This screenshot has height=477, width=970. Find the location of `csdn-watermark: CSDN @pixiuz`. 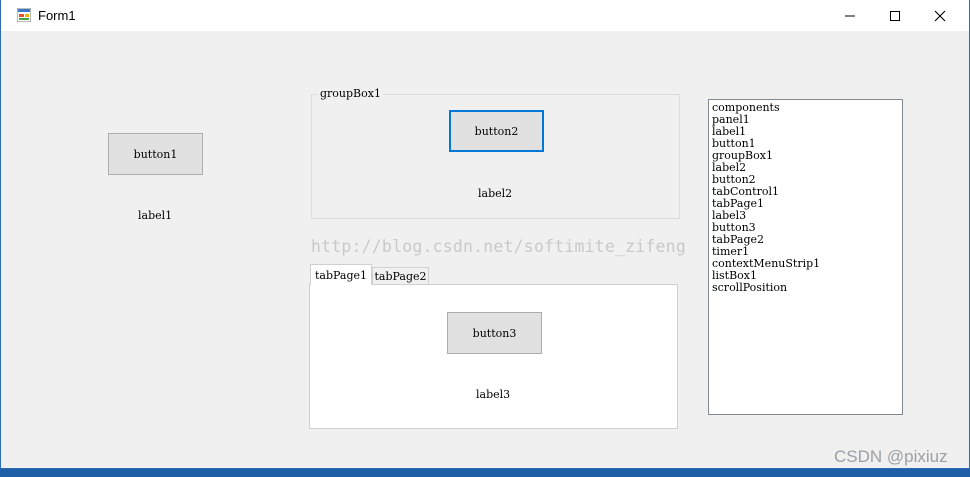

csdn-watermark: CSDN @pixiuz is located at coordinates (891, 456).